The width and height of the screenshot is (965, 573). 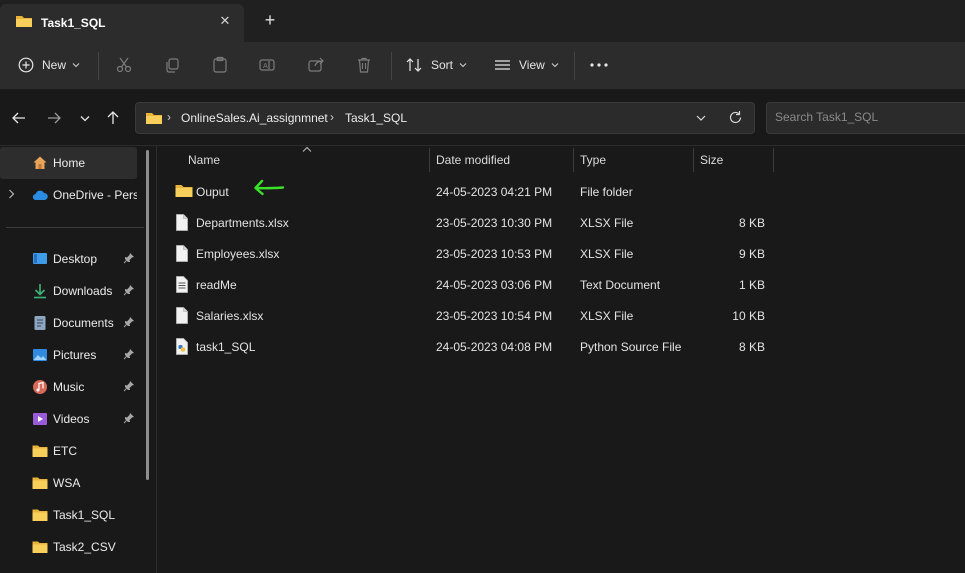 I want to click on column-header-size: Size, so click(x=711, y=160).